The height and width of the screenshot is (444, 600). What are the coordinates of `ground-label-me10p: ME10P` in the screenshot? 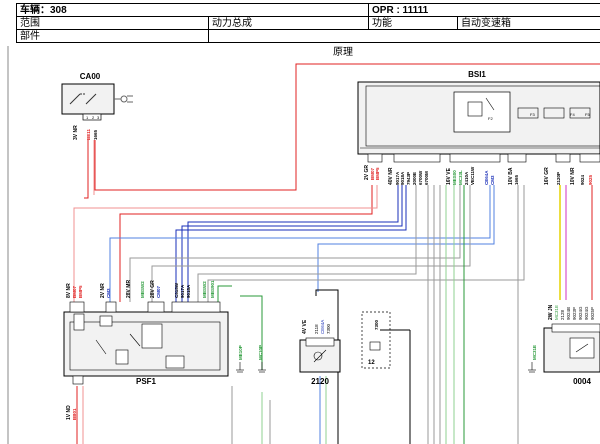 It's located at (240, 352).